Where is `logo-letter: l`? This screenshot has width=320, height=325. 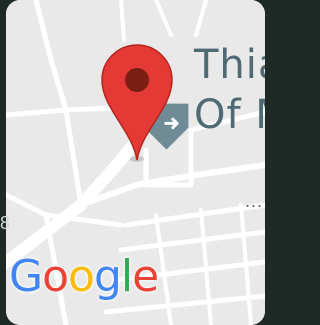
logo-letter: l is located at coordinates (126, 276).